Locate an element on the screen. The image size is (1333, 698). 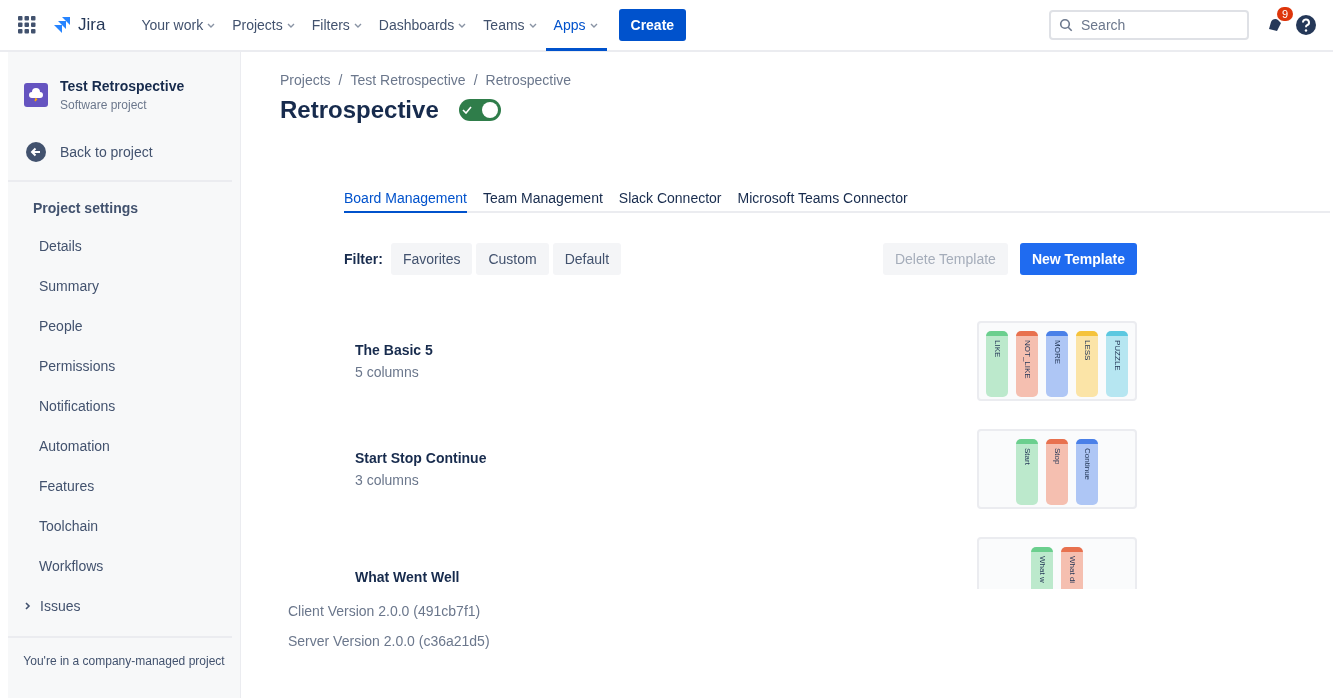
nav-item: Teams is located at coordinates (510, 26).